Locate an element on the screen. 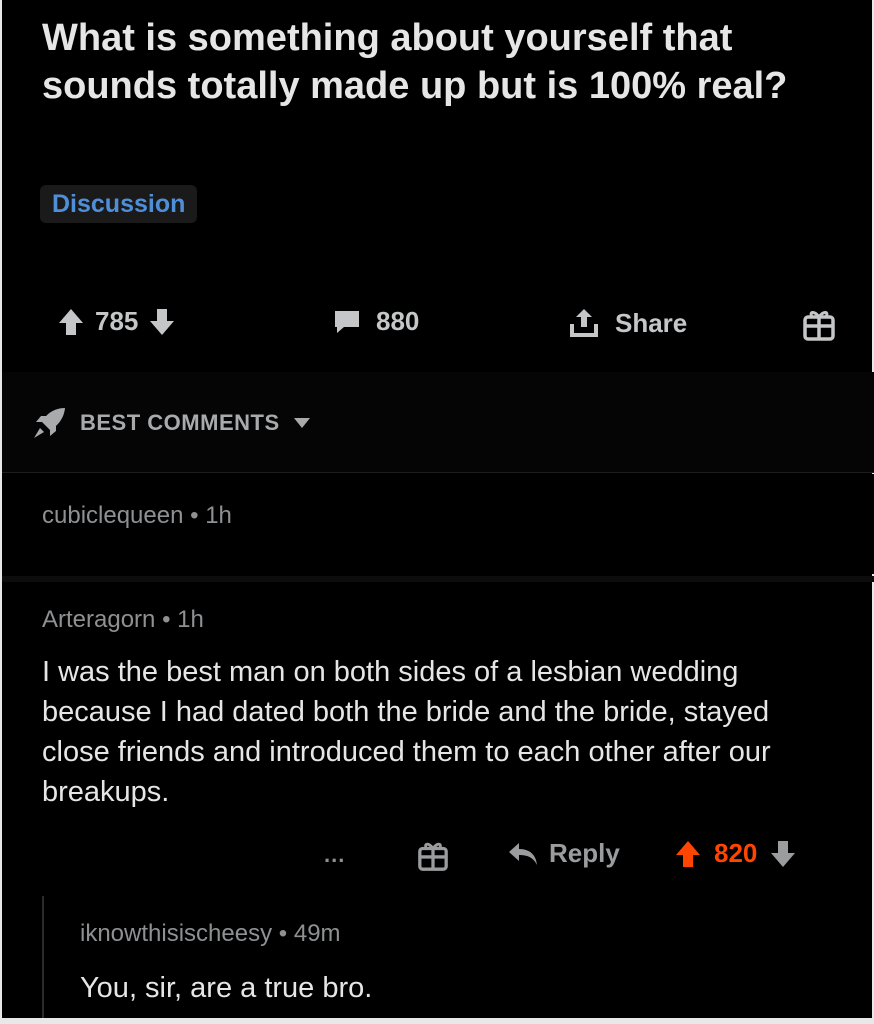  comment-score: 820 is located at coordinates (736, 853).